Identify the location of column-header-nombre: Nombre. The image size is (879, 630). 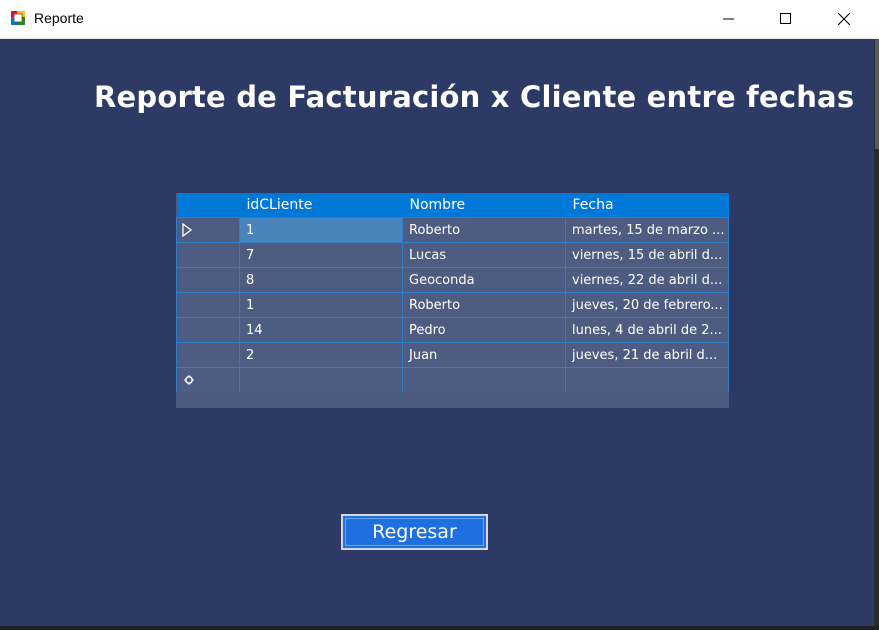
(484, 205).